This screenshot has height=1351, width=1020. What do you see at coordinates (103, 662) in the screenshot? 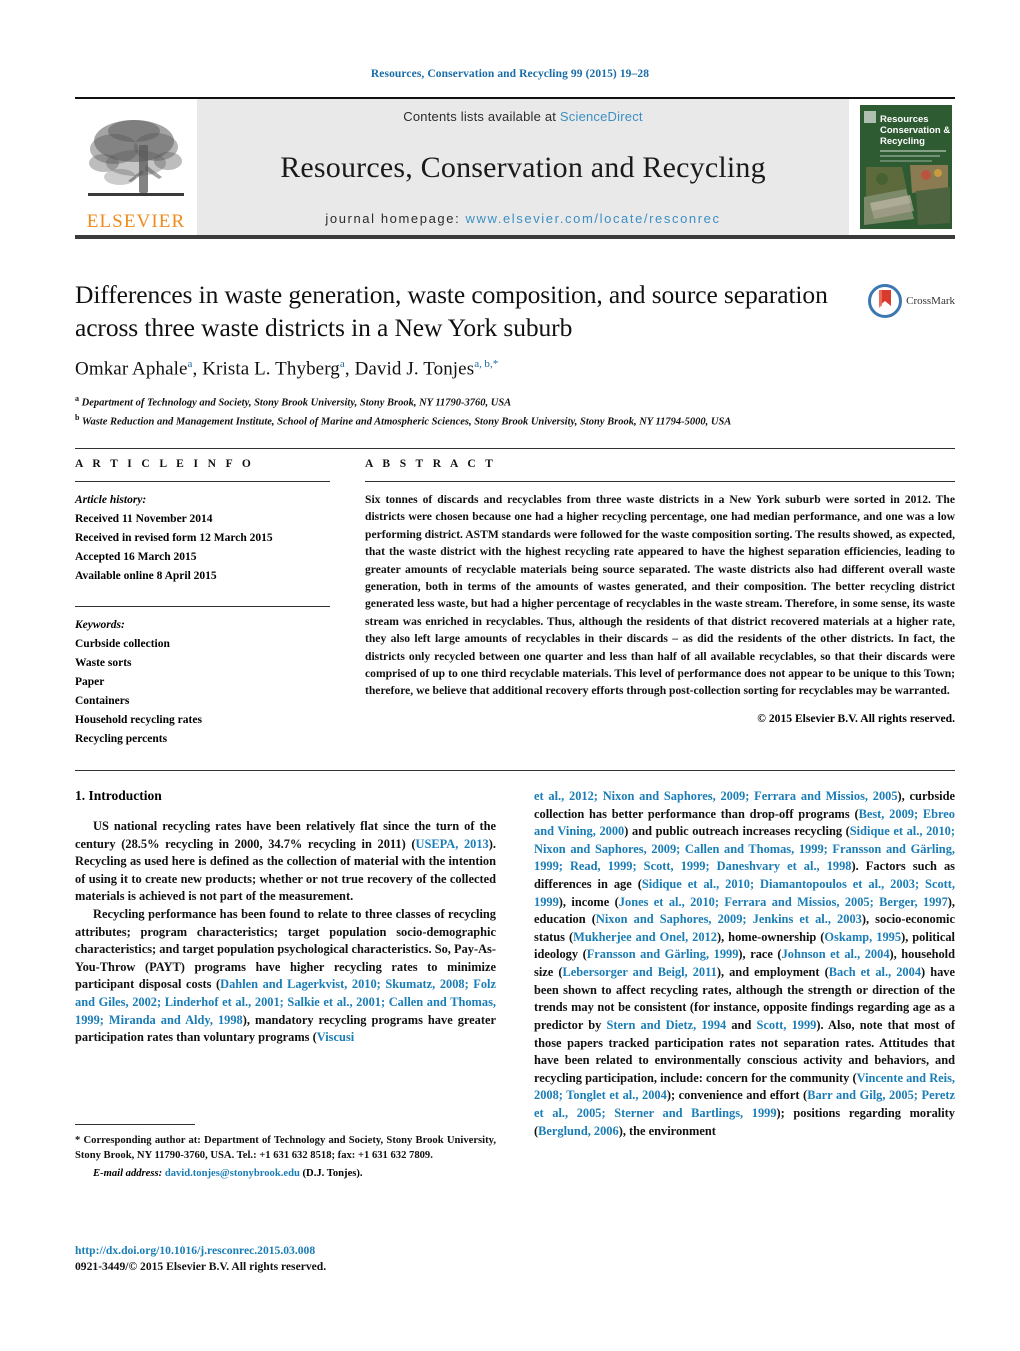
I see `keyword-item: Waste sorts` at bounding box center [103, 662].